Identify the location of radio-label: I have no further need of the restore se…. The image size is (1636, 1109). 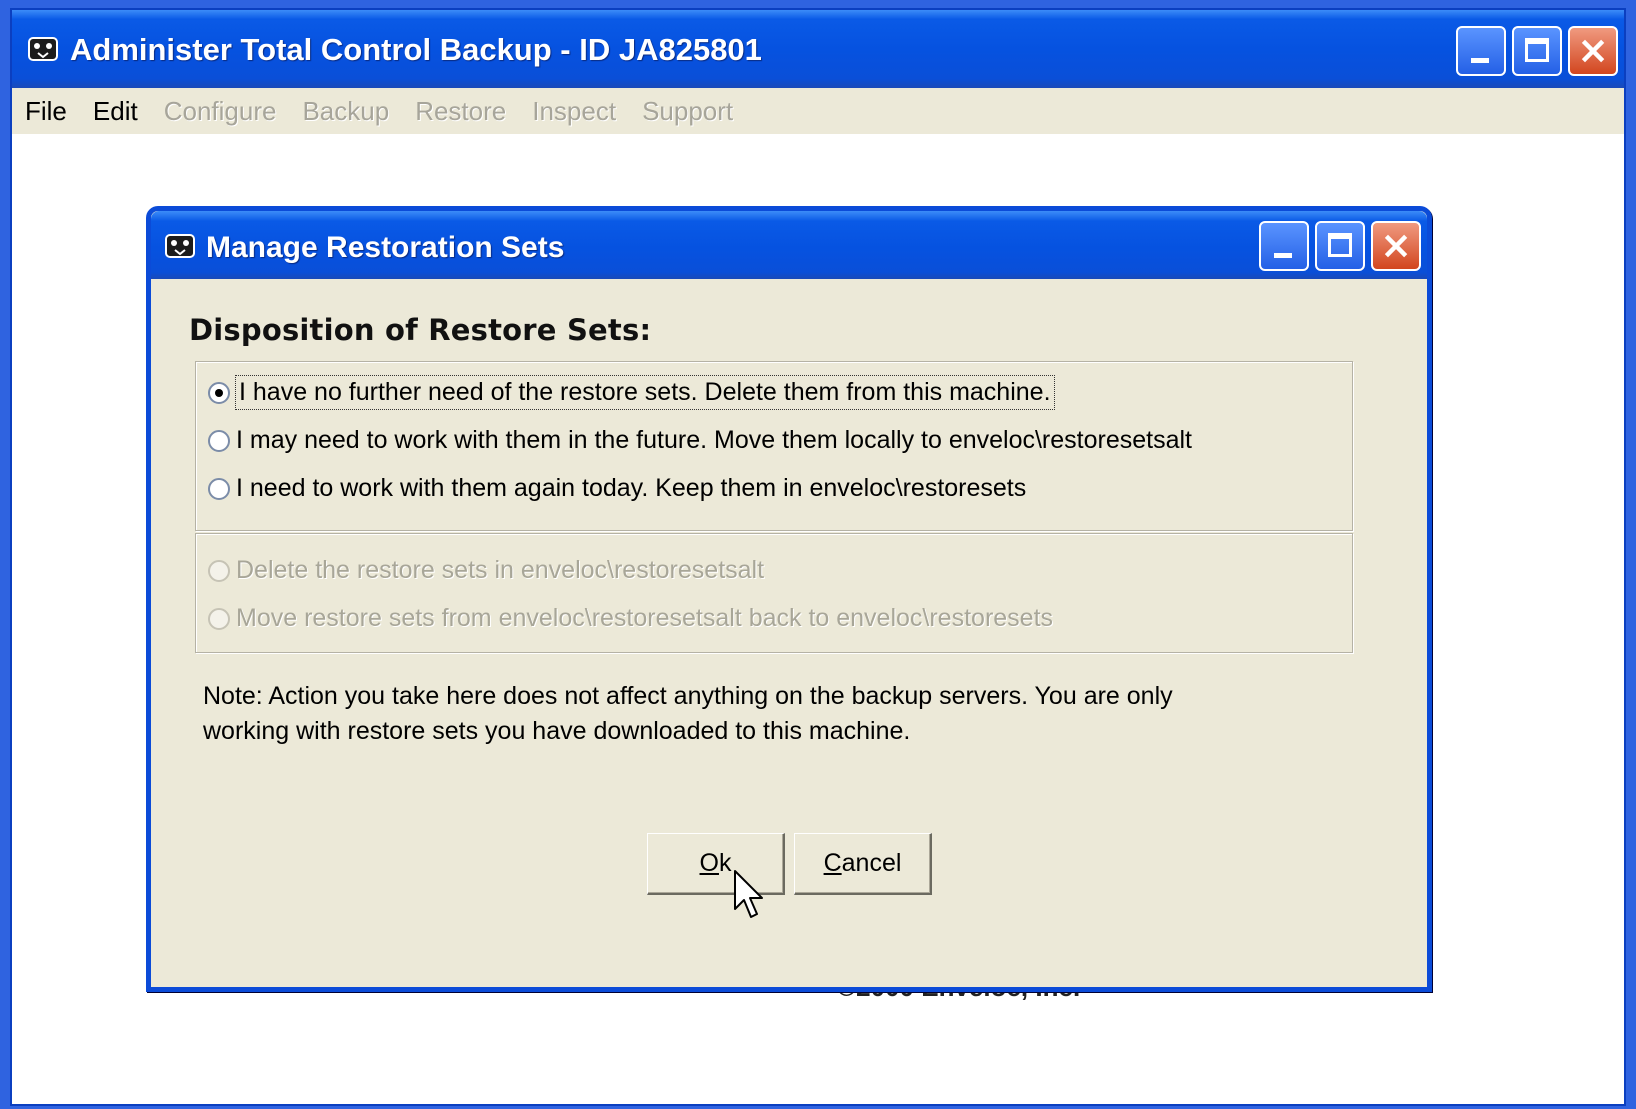
(645, 392).